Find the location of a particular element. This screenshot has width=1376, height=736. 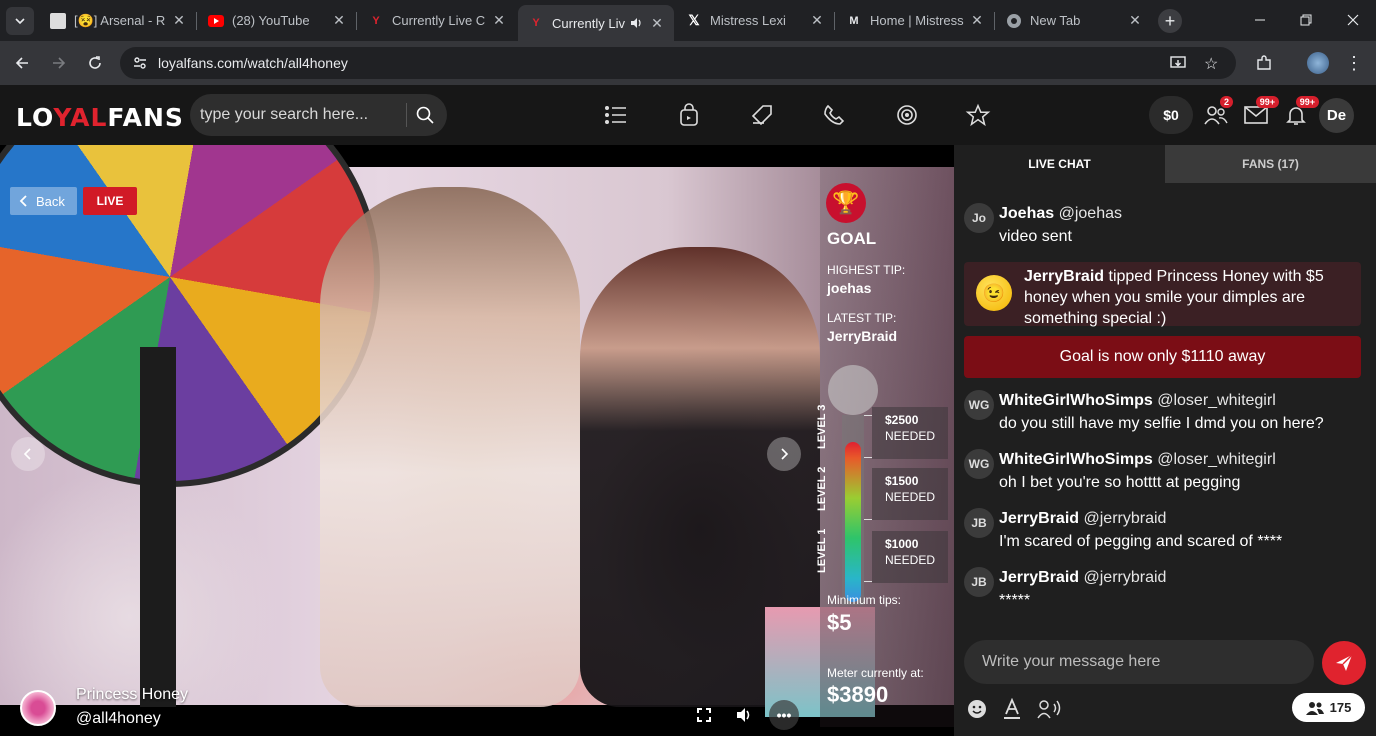

chevron-left-icon is located at coordinates (23, 201).